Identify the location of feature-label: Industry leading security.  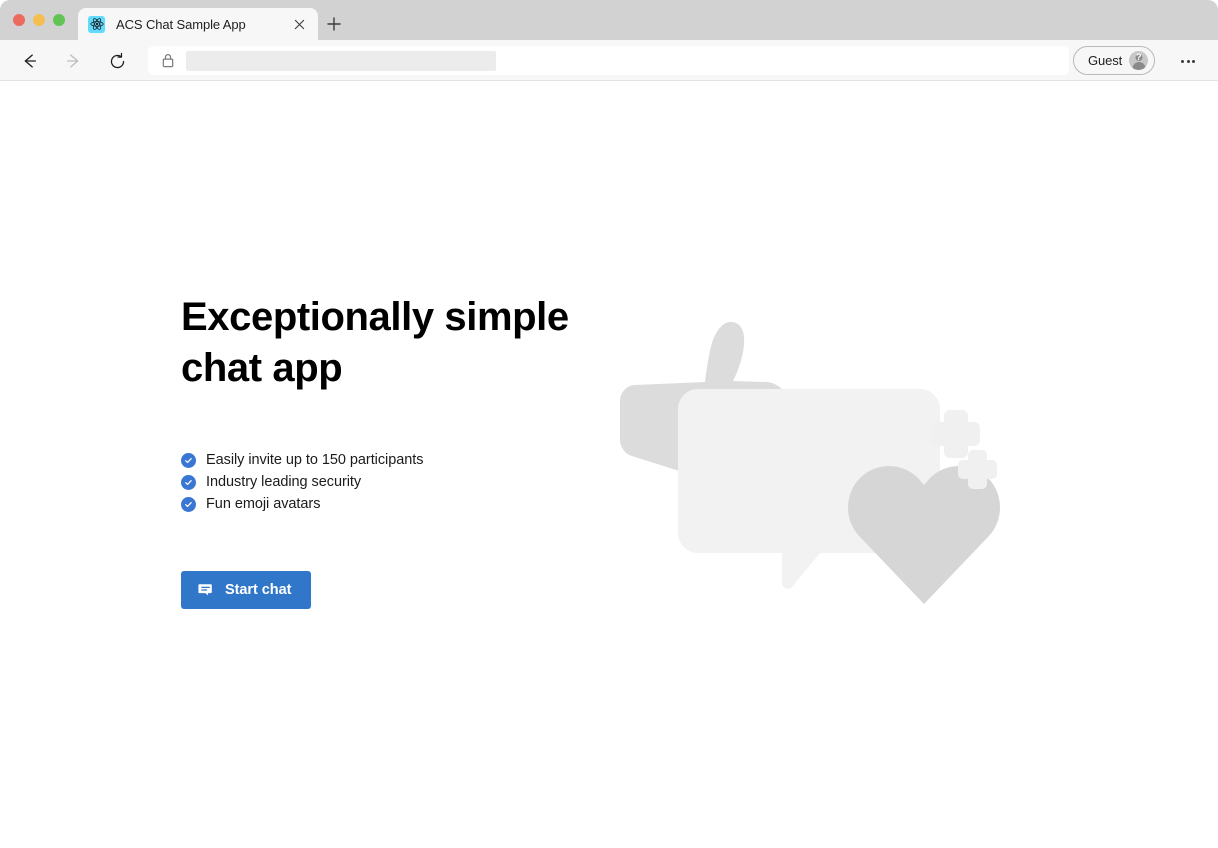
(284, 482).